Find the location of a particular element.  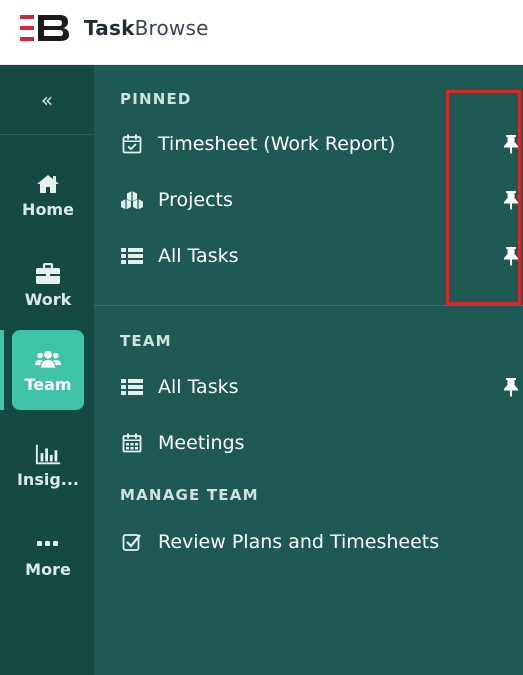

section-title-pinned: PINNED is located at coordinates (156, 99).